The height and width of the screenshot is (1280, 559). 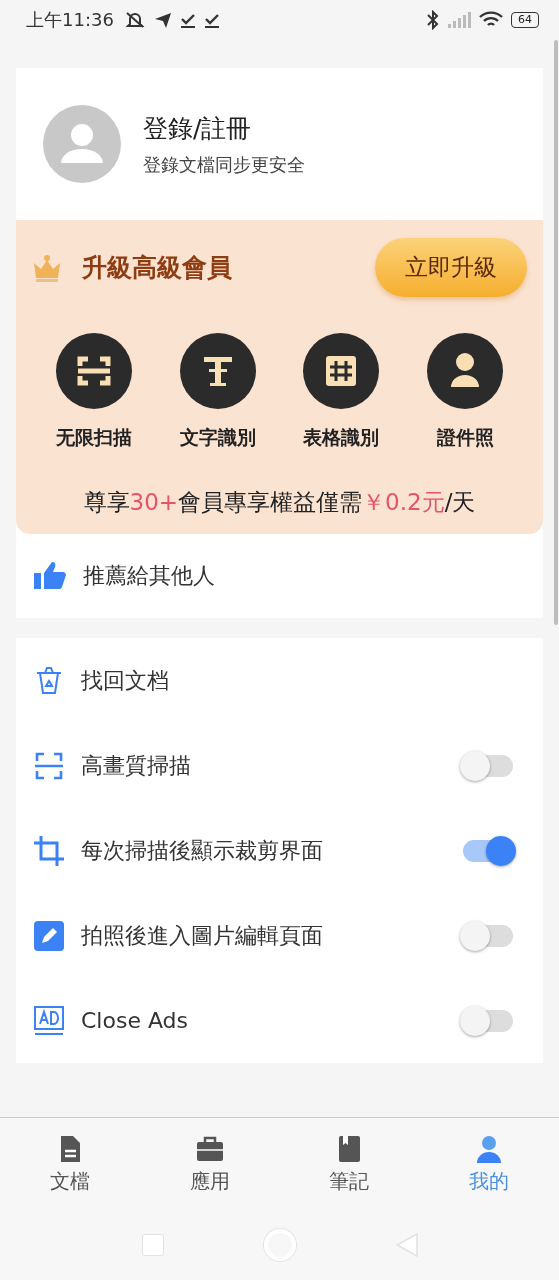 What do you see at coordinates (465, 371) in the screenshot?
I see `person-icon` at bounding box center [465, 371].